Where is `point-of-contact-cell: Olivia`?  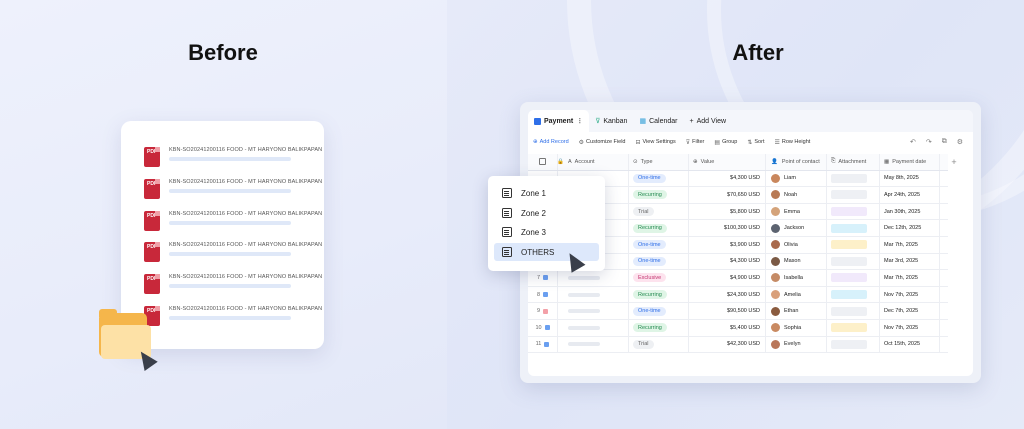
point-of-contact-cell: Olivia is located at coordinates (796, 245).